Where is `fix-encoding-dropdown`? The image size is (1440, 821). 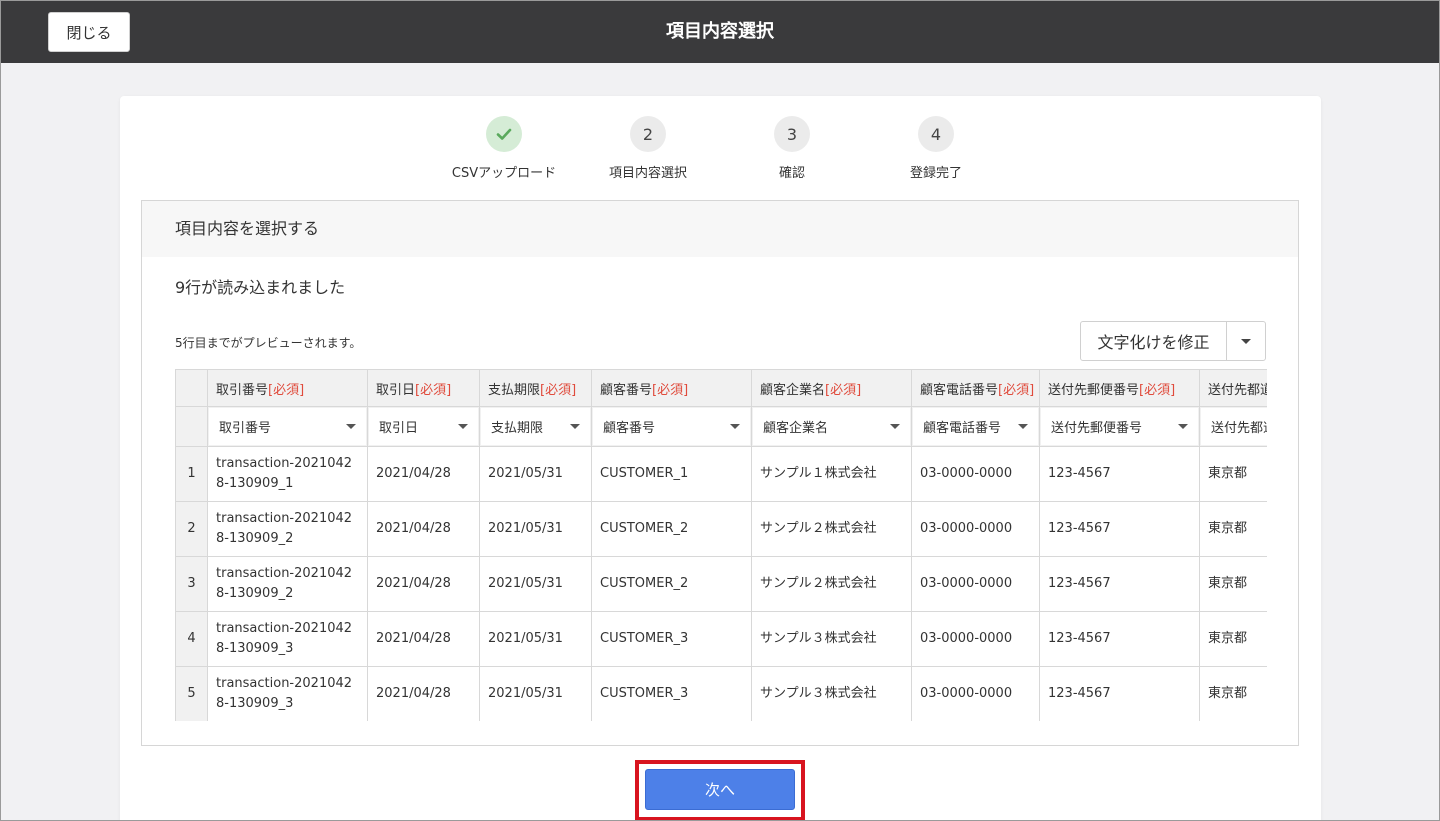
fix-encoding-dropdown is located at coordinates (1246, 341).